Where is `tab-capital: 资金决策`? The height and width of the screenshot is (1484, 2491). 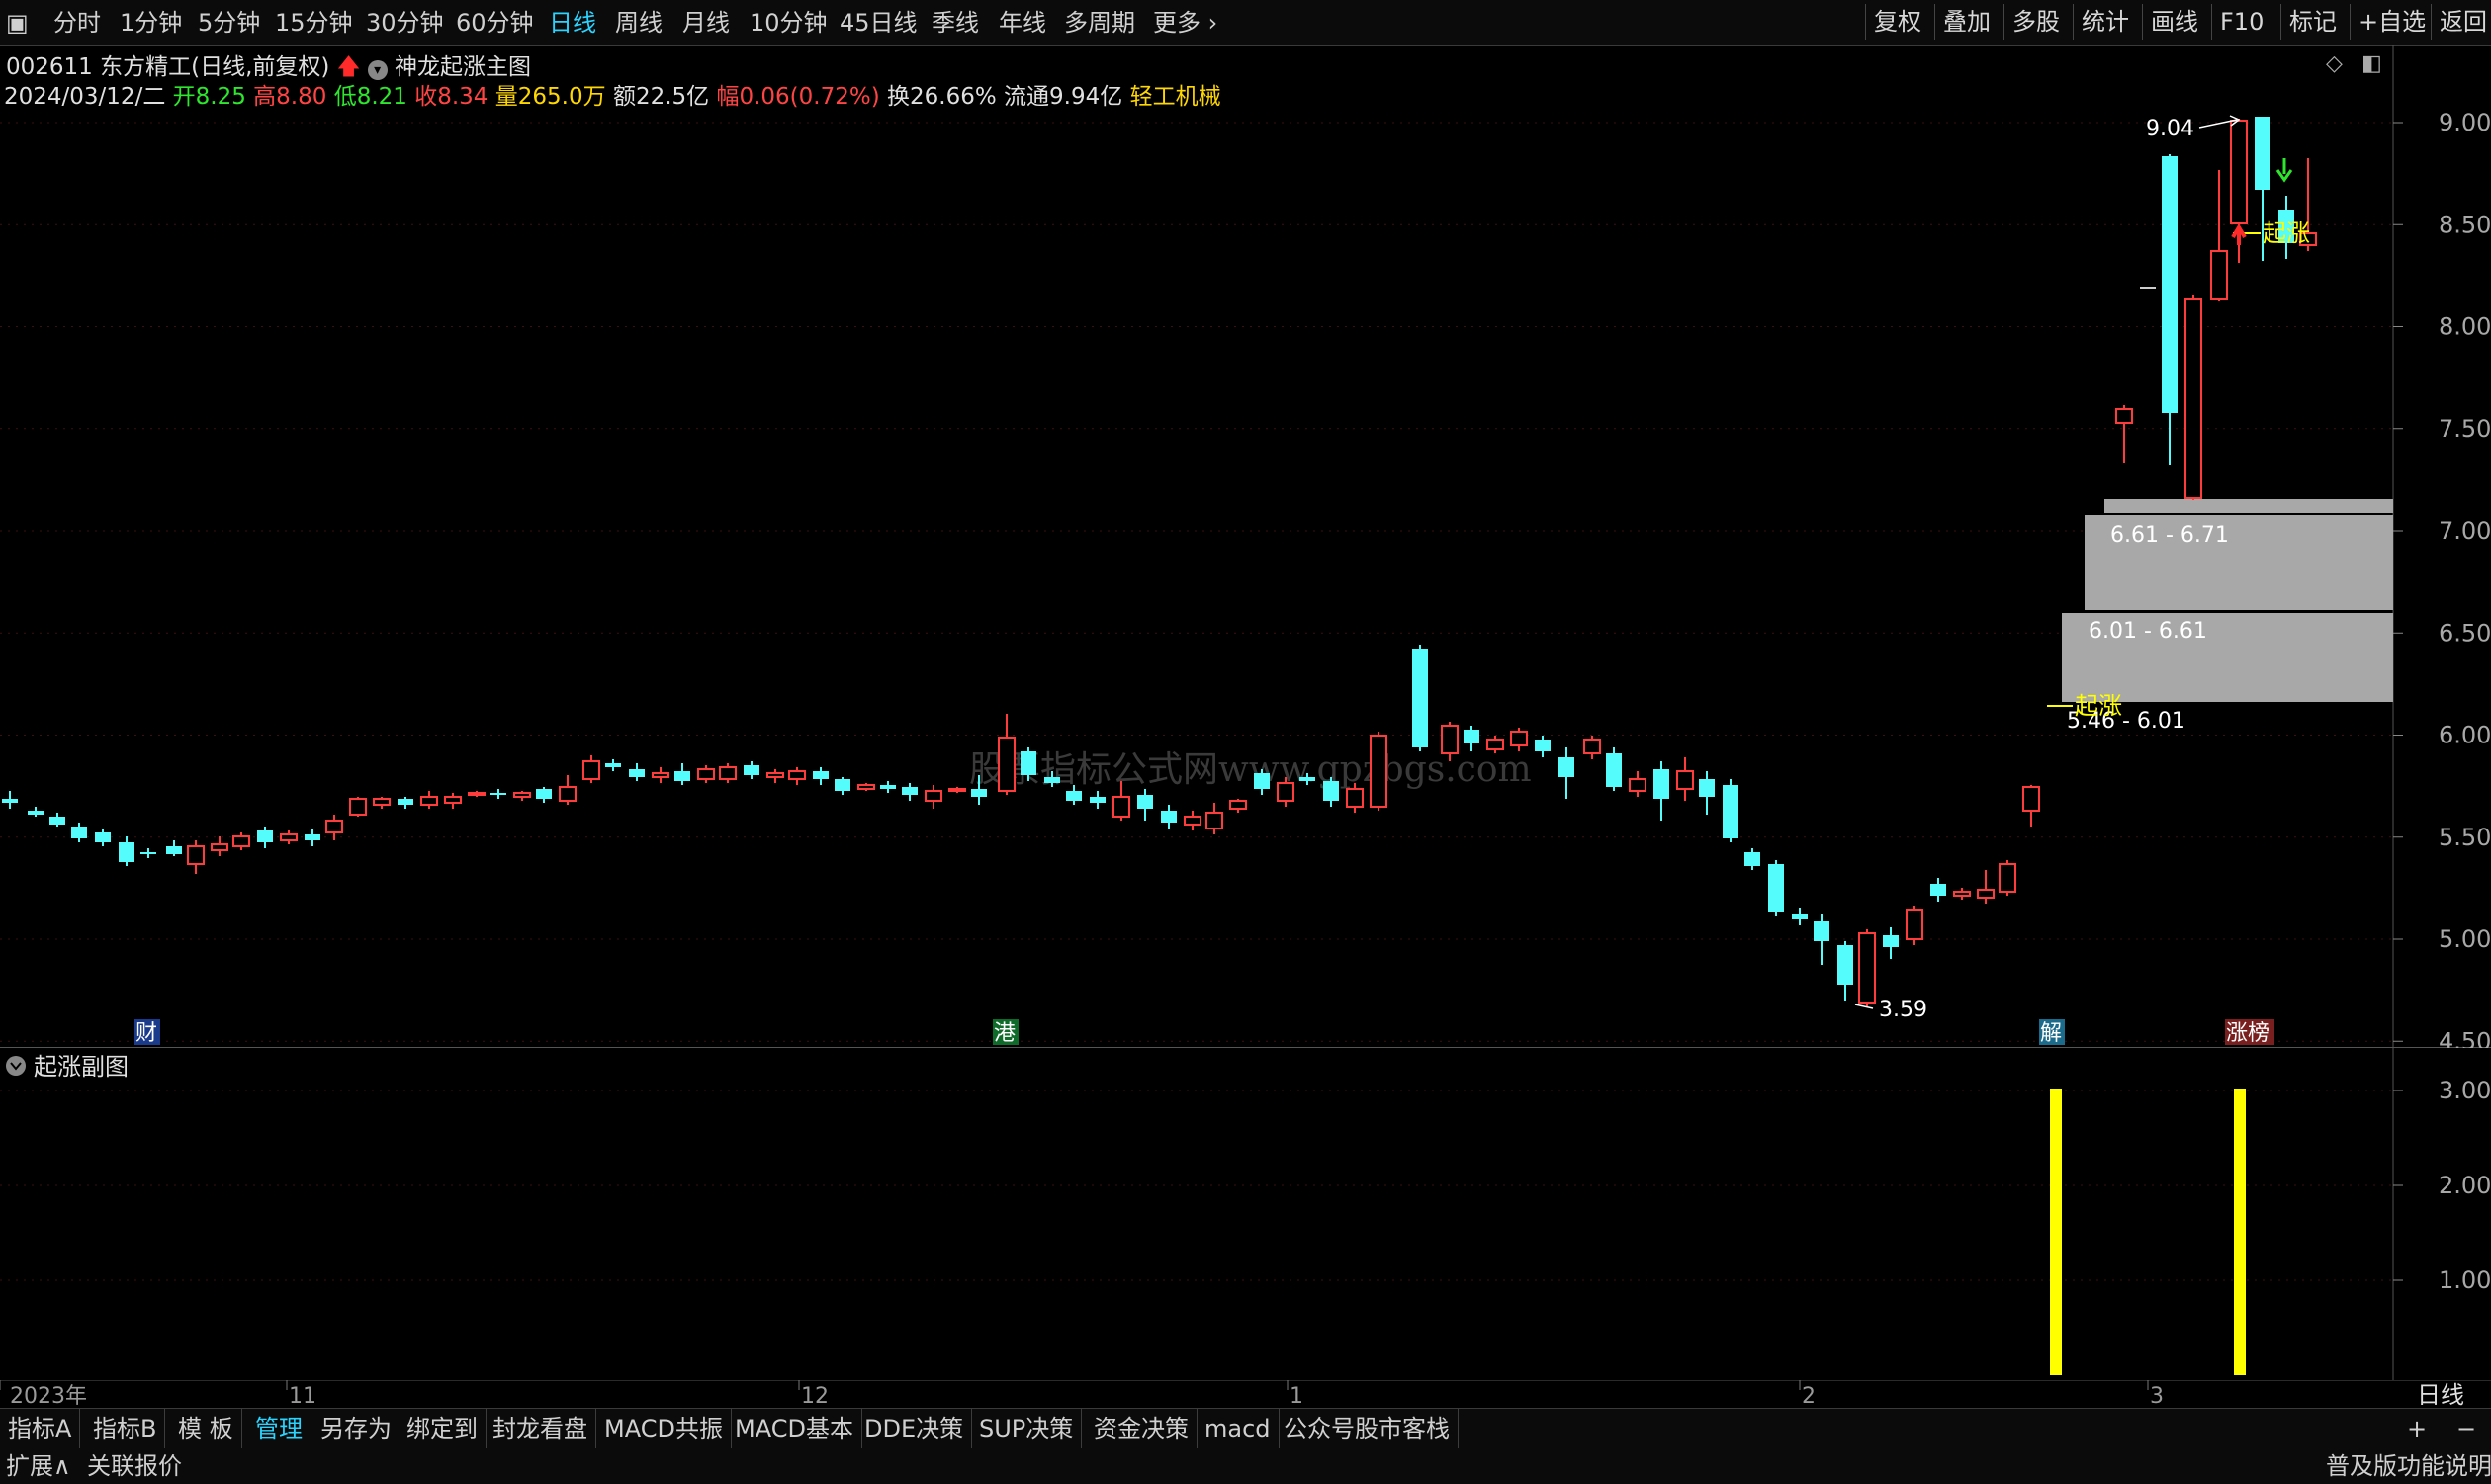 tab-capital: 资金决策 is located at coordinates (1142, 1428).